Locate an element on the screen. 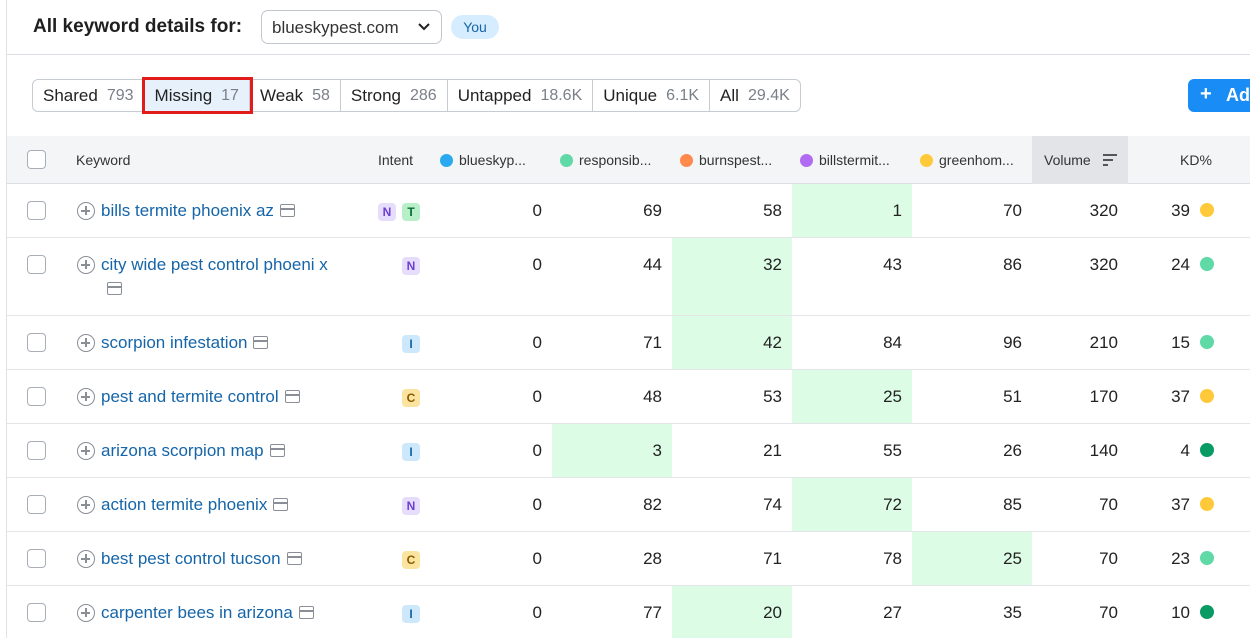 The image size is (1250, 638). tab-count: 58 is located at coordinates (321, 95).